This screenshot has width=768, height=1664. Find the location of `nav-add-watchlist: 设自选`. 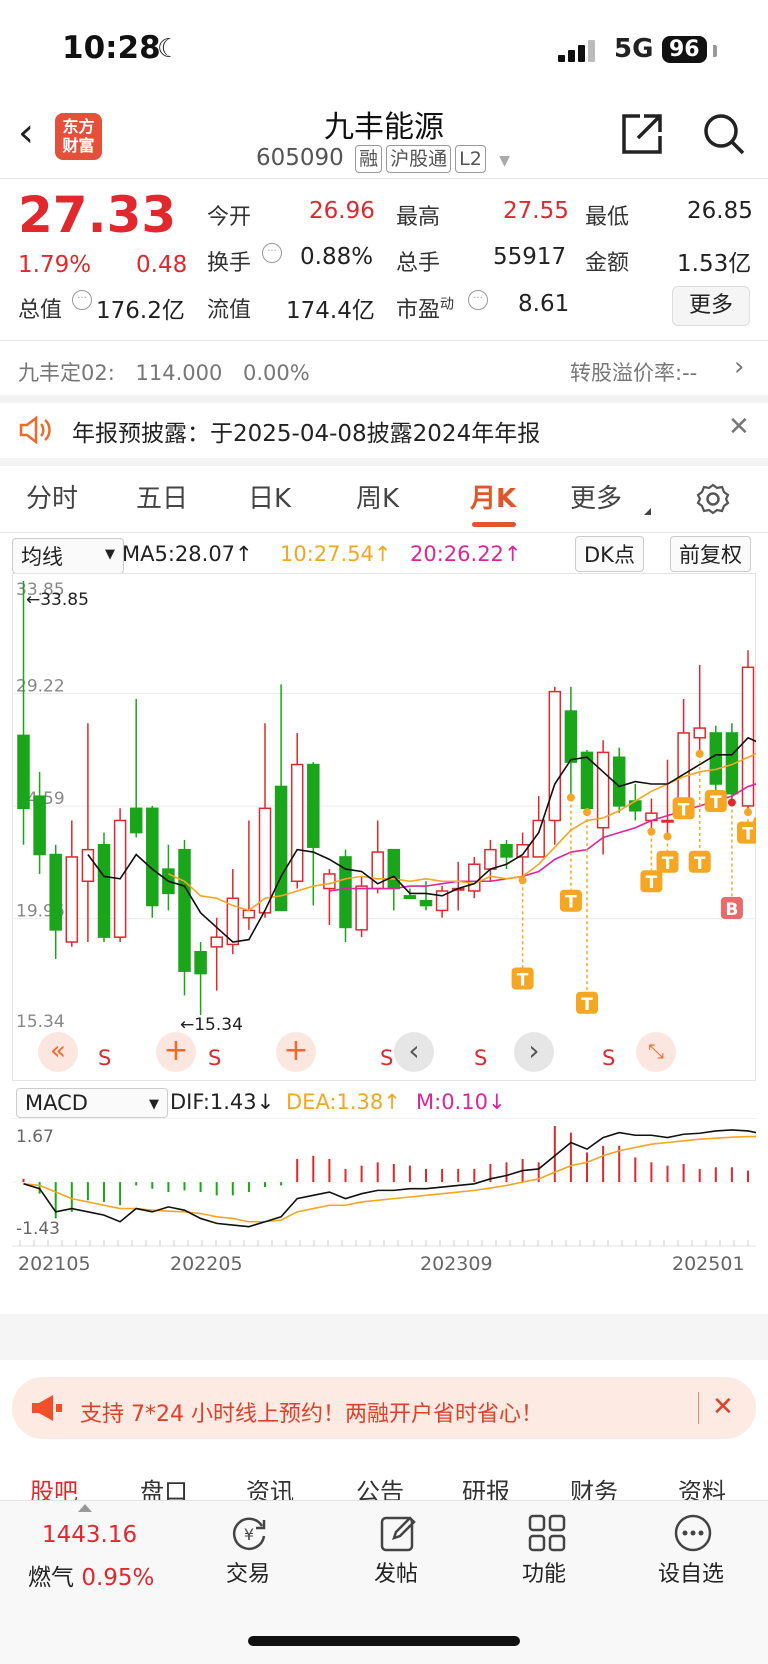

nav-add-watchlist: 设自选 is located at coordinates (691, 1572).